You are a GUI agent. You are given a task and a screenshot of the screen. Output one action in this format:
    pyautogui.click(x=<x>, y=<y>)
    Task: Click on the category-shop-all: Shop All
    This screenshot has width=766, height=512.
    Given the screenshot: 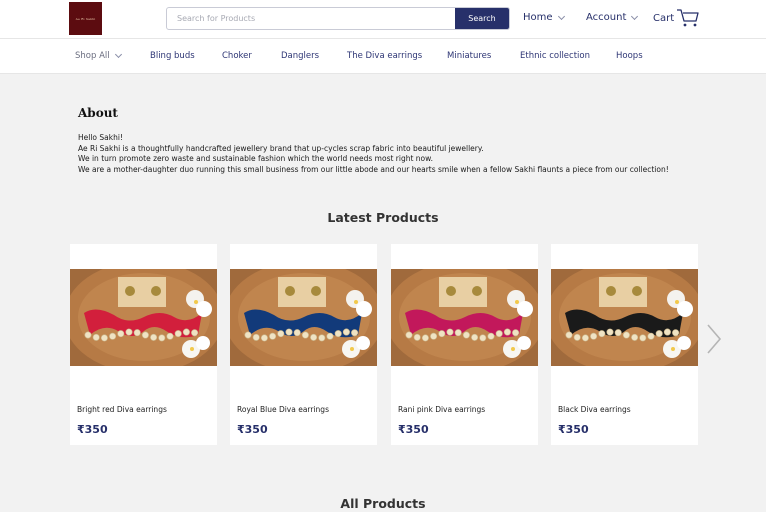 What is the action you would take?
    pyautogui.click(x=98, y=55)
    